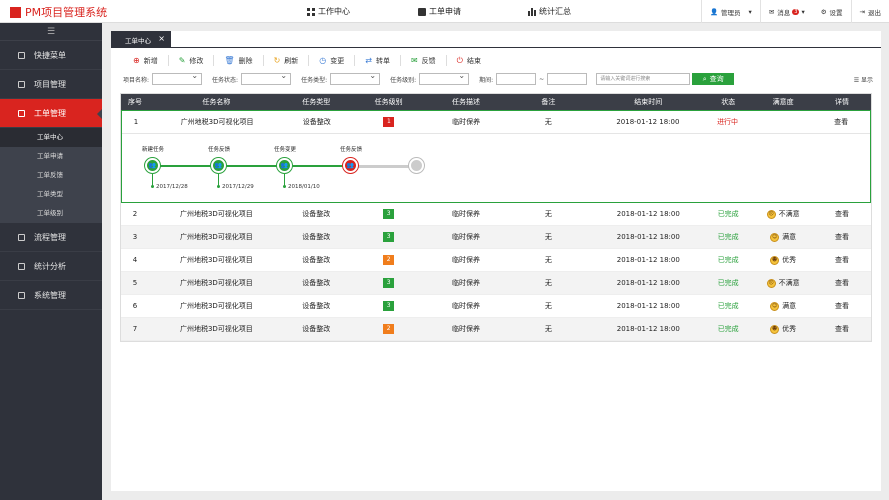 The height and width of the screenshot is (500, 889). I want to click on row-number: 6, so click(135, 306).